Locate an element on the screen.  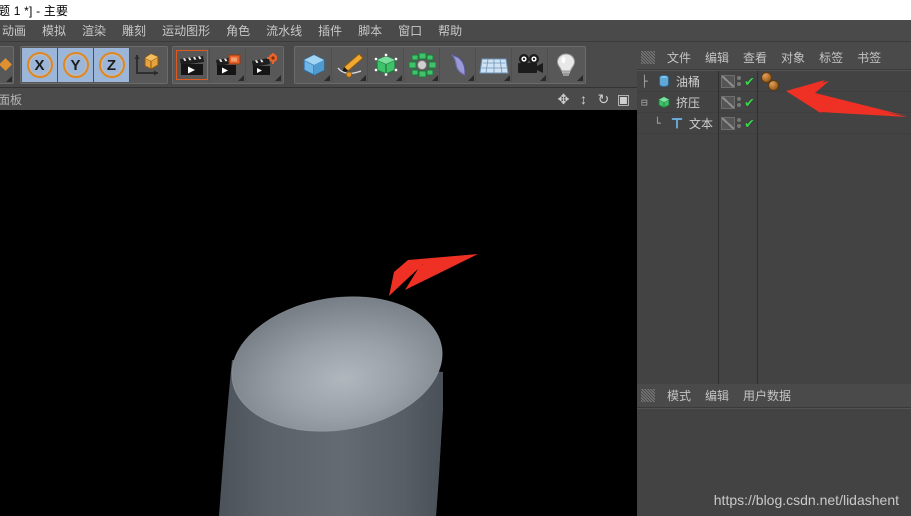
text-spline-icon is located at coordinates (677, 123).